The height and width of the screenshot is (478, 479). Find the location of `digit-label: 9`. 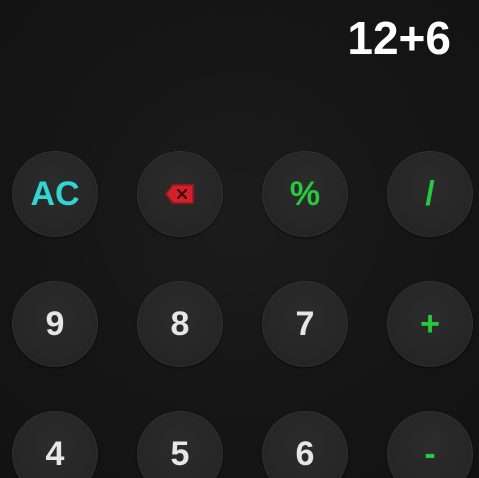

digit-label: 9 is located at coordinates (55, 323).